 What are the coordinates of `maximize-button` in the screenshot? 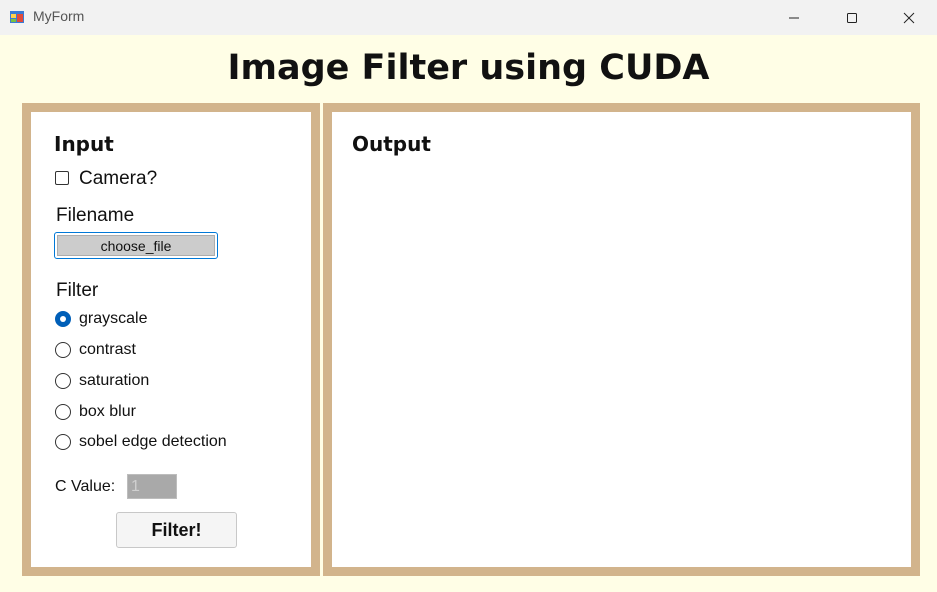 It's located at (852, 17).